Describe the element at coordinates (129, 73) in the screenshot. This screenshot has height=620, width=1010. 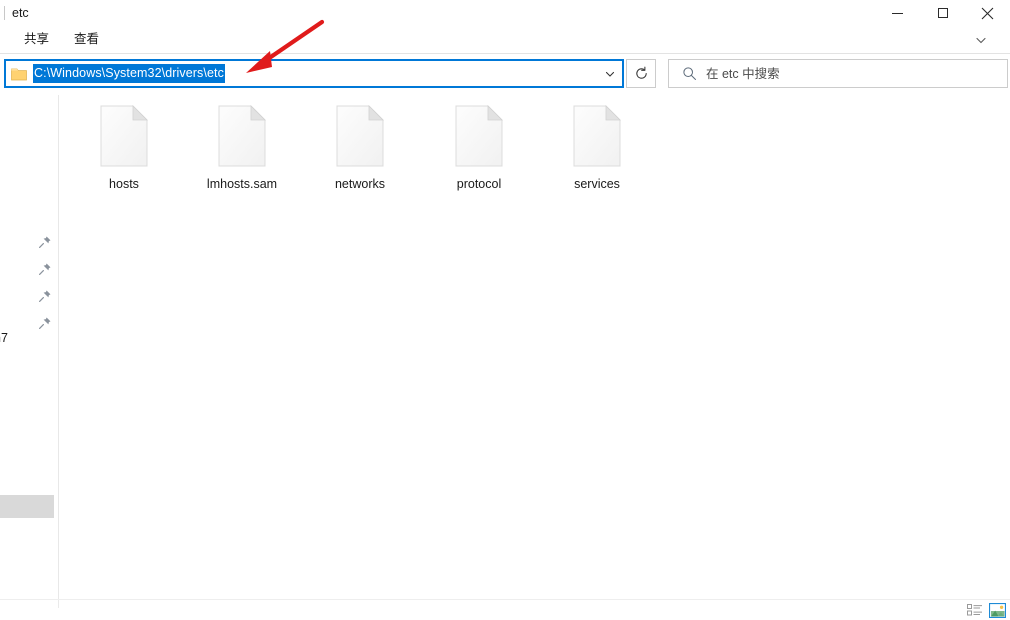
I see `address-bar-text: C:\Windows\System32\drivers\etc` at that location.